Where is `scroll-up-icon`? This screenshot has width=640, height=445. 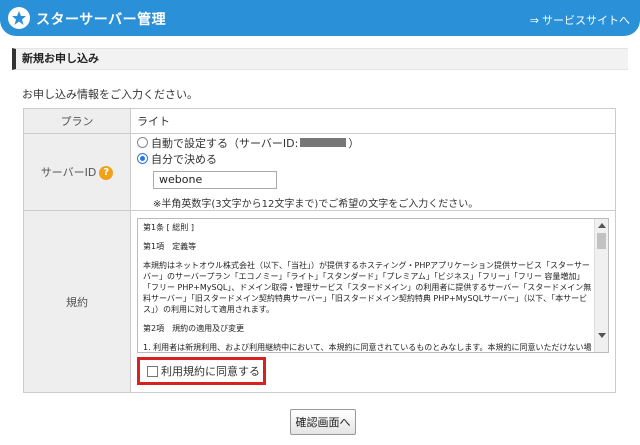
scroll-up-icon is located at coordinates (602, 225).